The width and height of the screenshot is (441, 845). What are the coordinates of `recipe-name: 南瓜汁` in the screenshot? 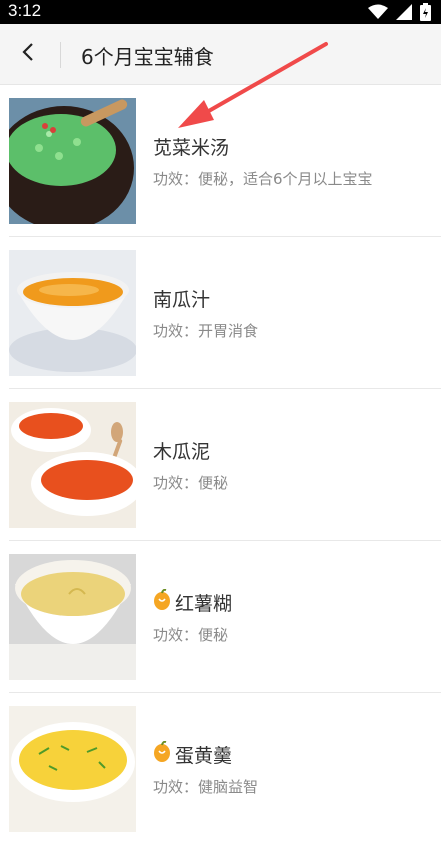 It's located at (181, 298).